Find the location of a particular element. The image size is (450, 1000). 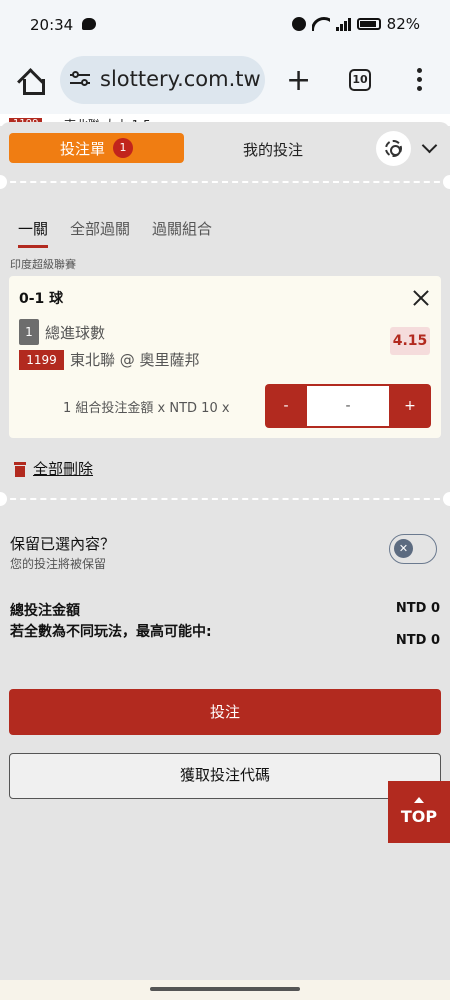

tab-parlay-combo: 過關組合 is located at coordinates (182, 233).